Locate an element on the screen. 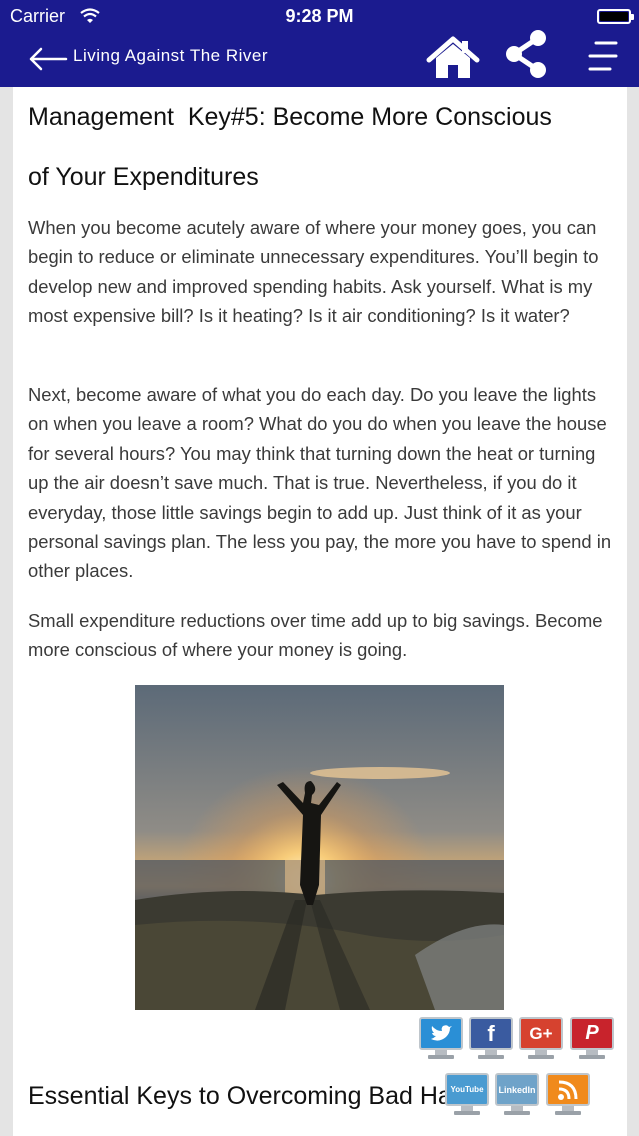 The height and width of the screenshot is (1136, 639). youtube-share-button: YouTube is located at coordinates (467, 1094).